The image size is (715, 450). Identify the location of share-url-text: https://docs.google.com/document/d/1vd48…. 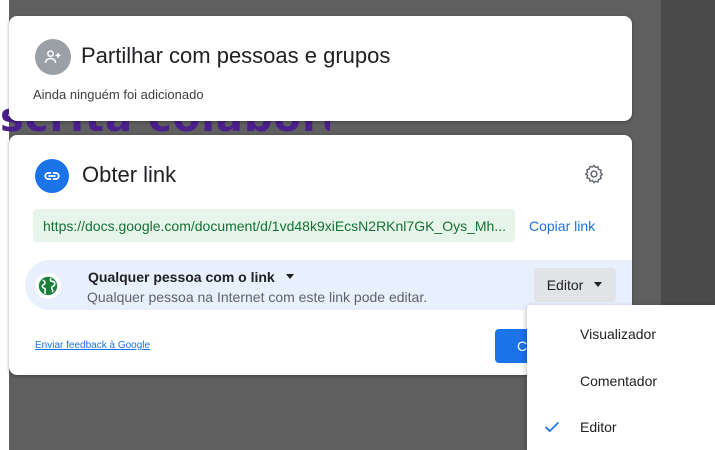
(275, 225).